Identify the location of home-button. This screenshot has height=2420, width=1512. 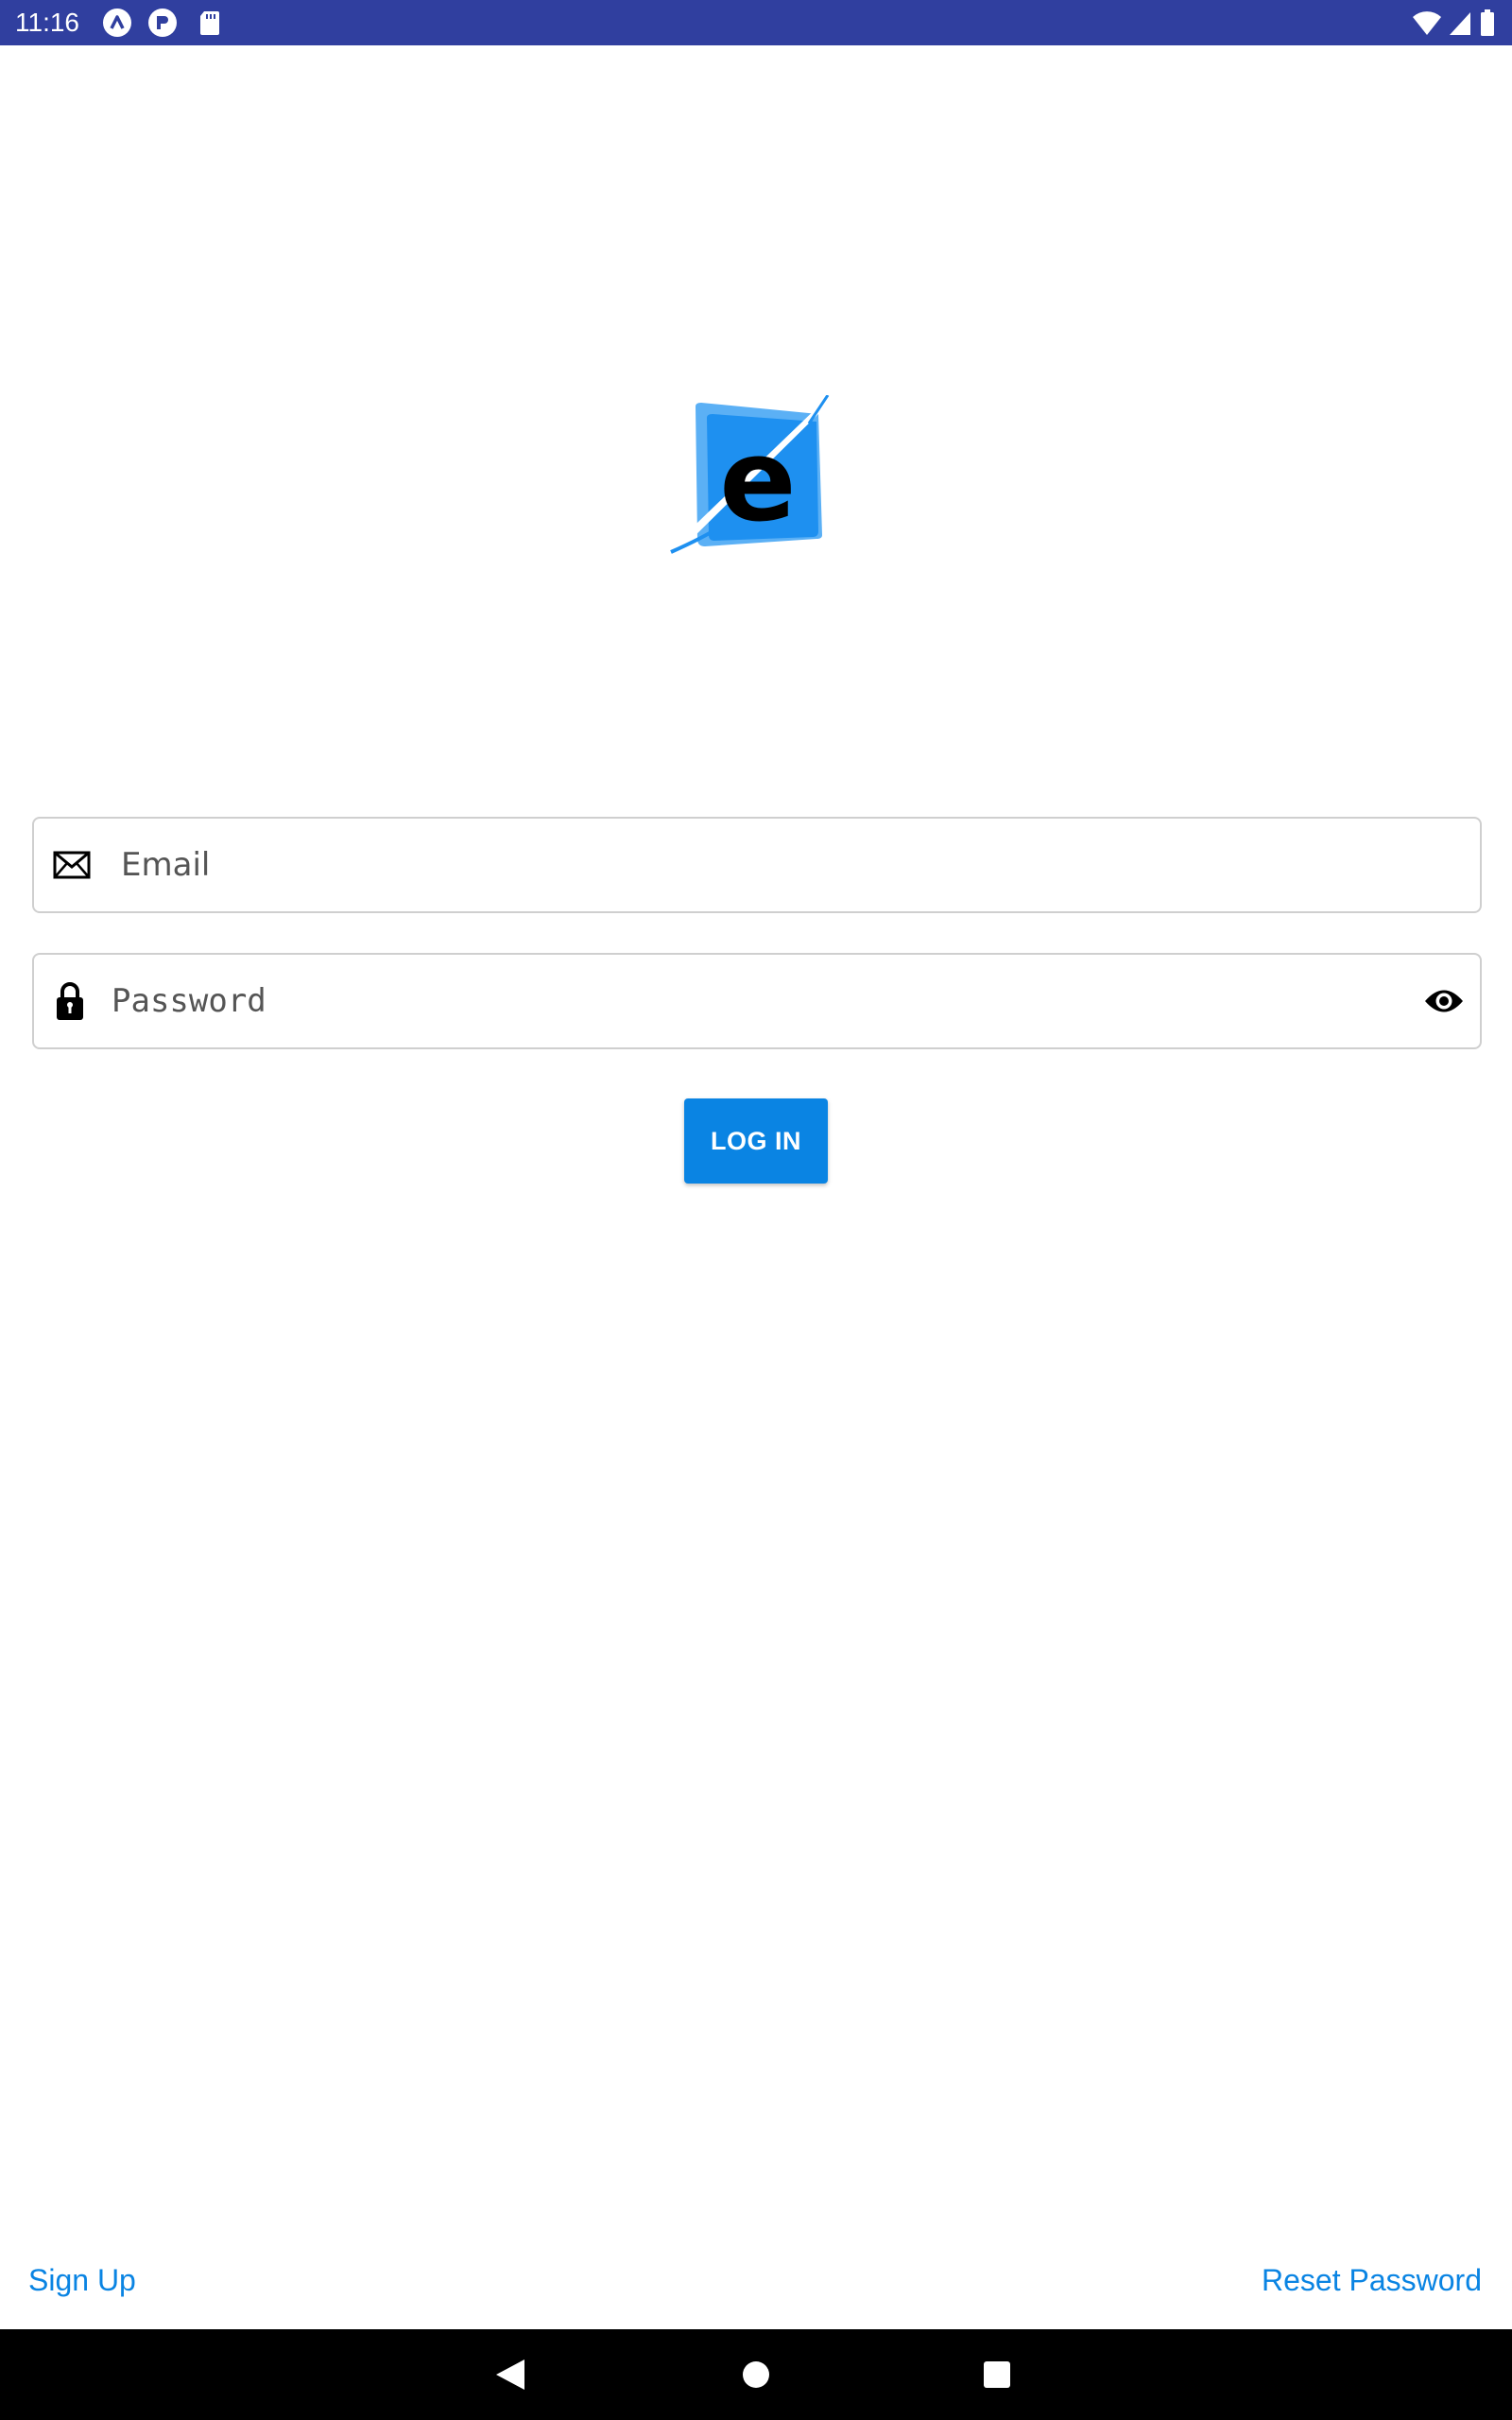
(756, 2374).